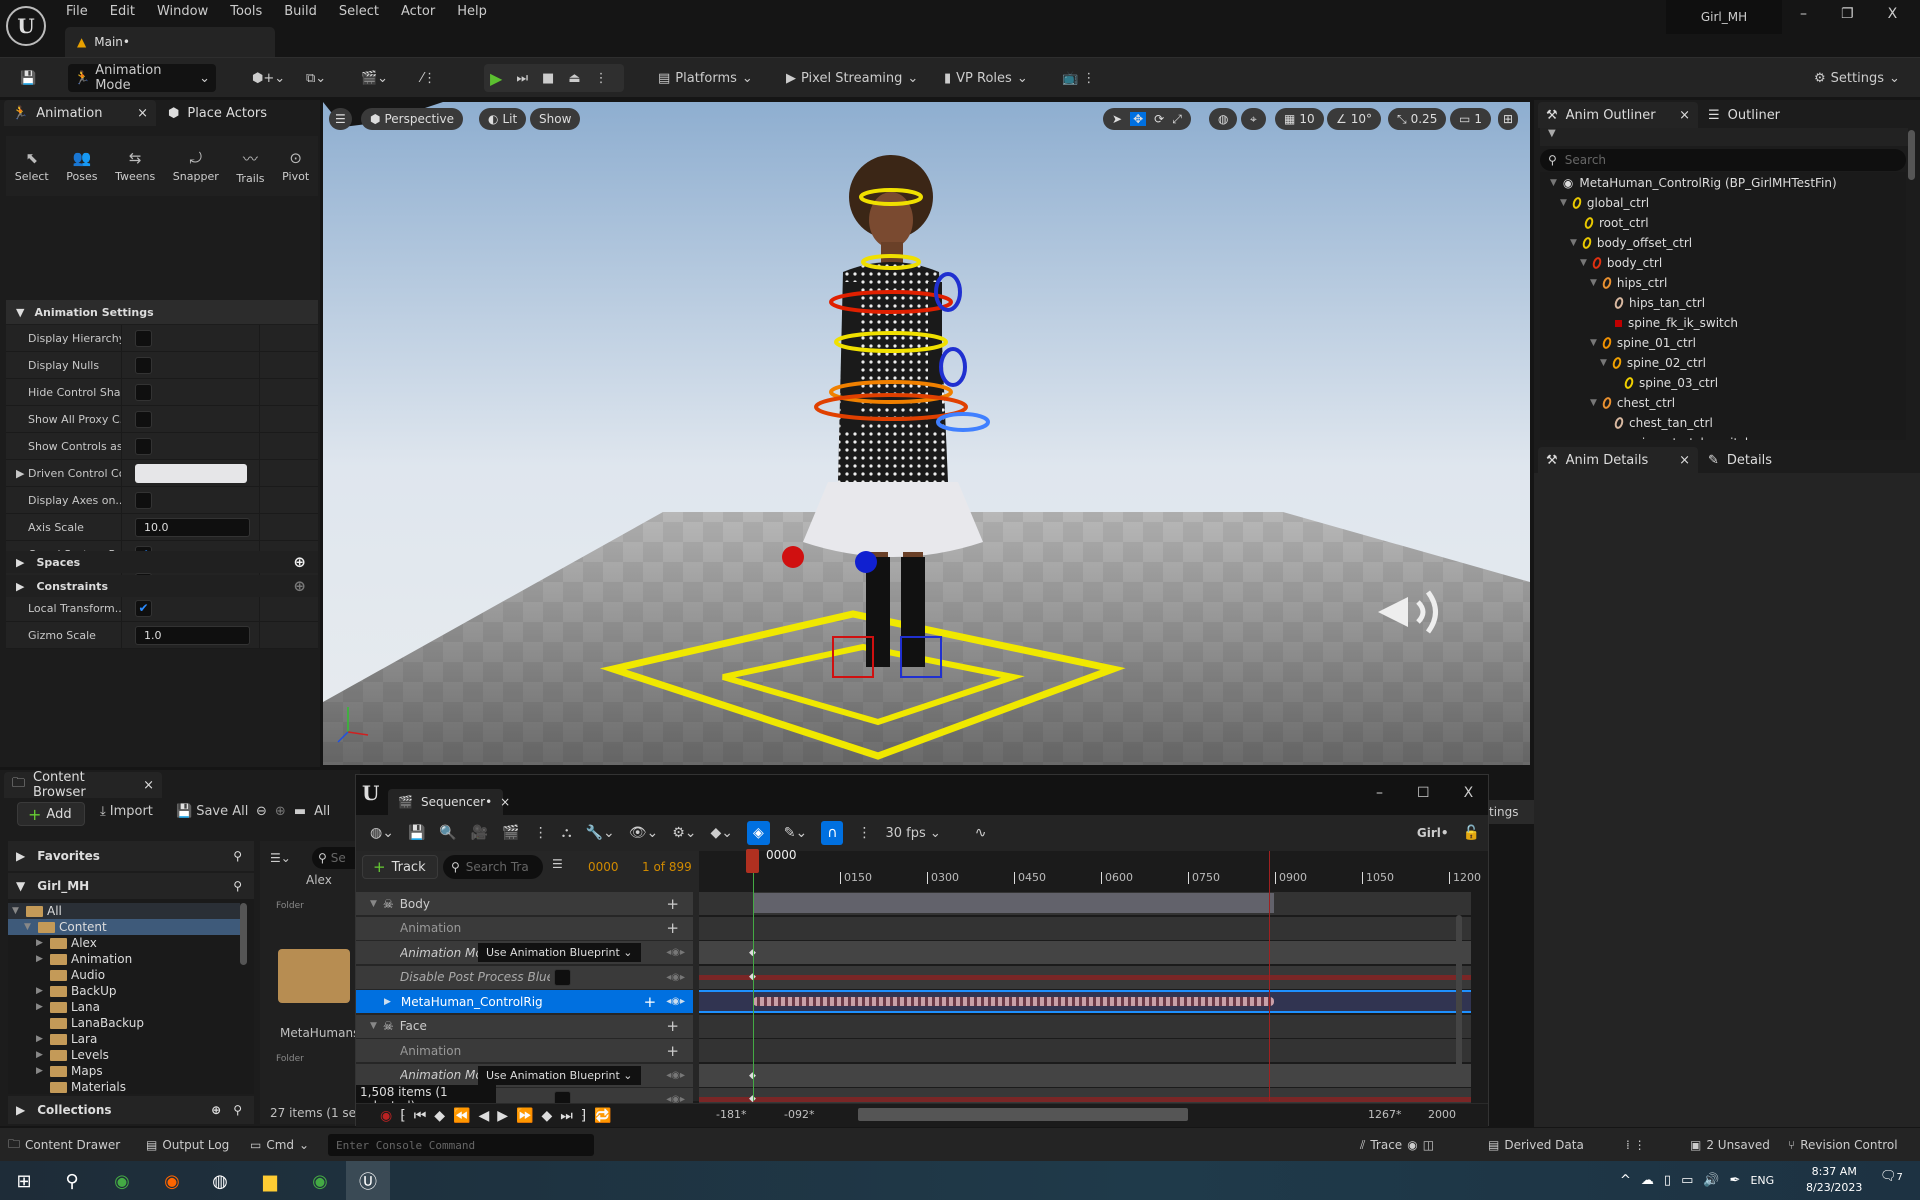 This screenshot has height=1200, width=1920. What do you see at coordinates (1459, 995) in the screenshot?
I see `track-scrollbar` at bounding box center [1459, 995].